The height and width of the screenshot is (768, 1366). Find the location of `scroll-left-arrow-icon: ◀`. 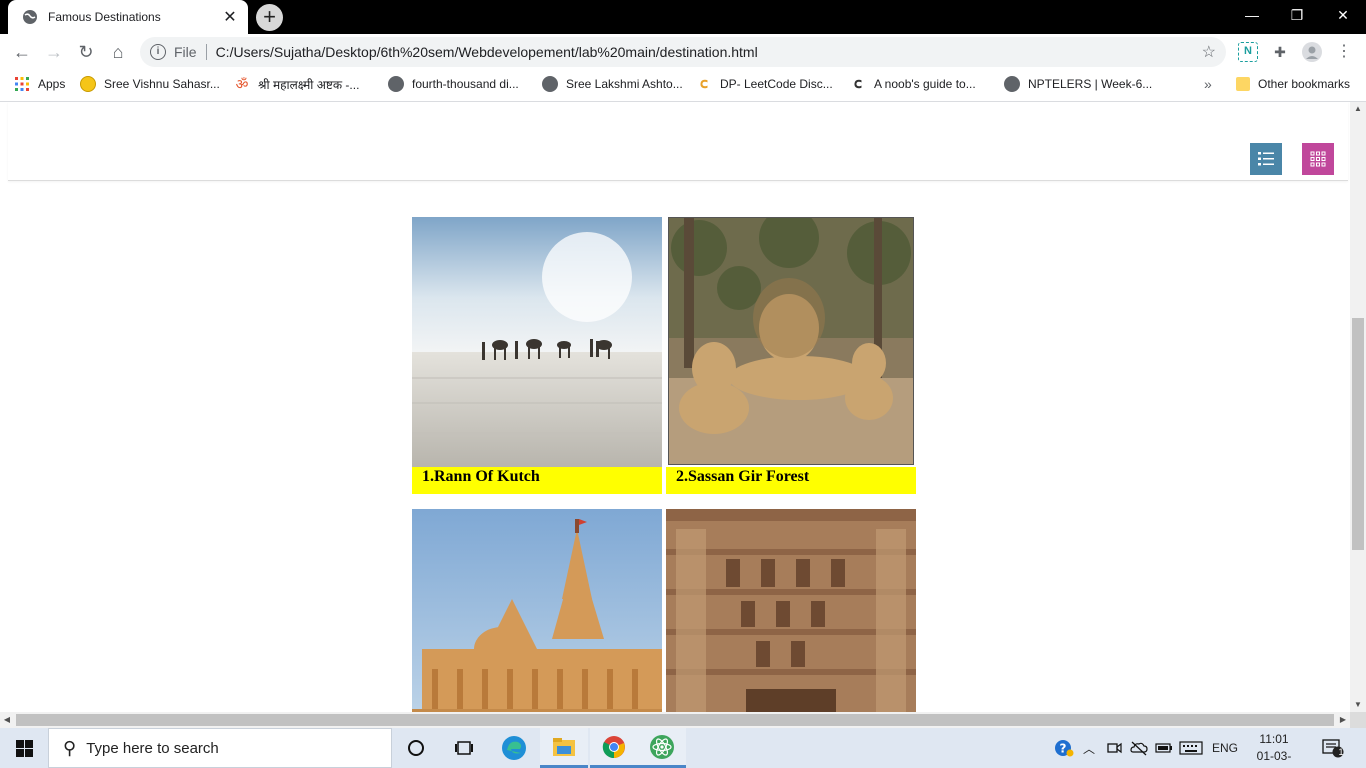

scroll-left-arrow-icon: ◀ is located at coordinates (7, 720).